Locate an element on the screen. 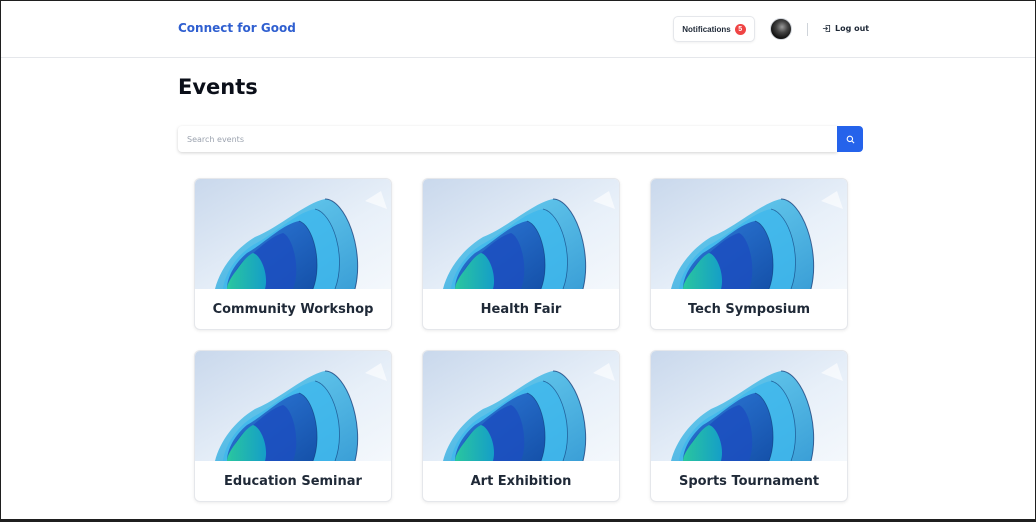 This screenshot has height=522, width=1036. event-card: Sports Tournament is located at coordinates (749, 426).